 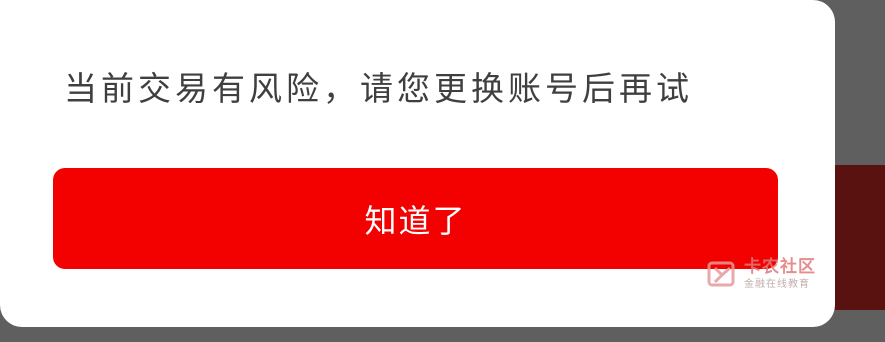 I want to click on watermark-subtitle: 金融在线教育, so click(x=777, y=284).